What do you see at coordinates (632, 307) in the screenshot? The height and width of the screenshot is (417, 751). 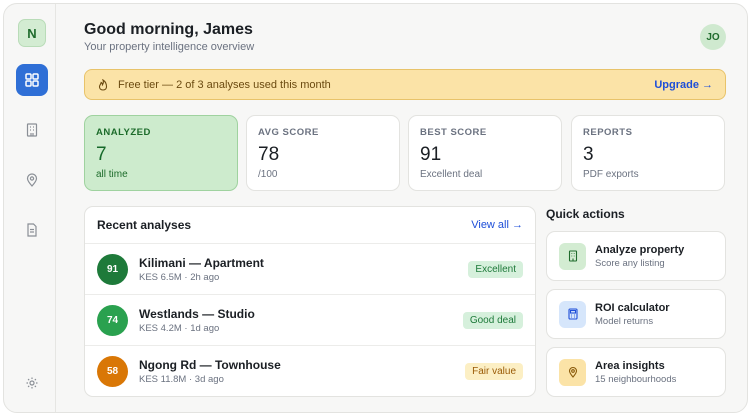 I see `quick-action-label: ROI calculator` at bounding box center [632, 307].